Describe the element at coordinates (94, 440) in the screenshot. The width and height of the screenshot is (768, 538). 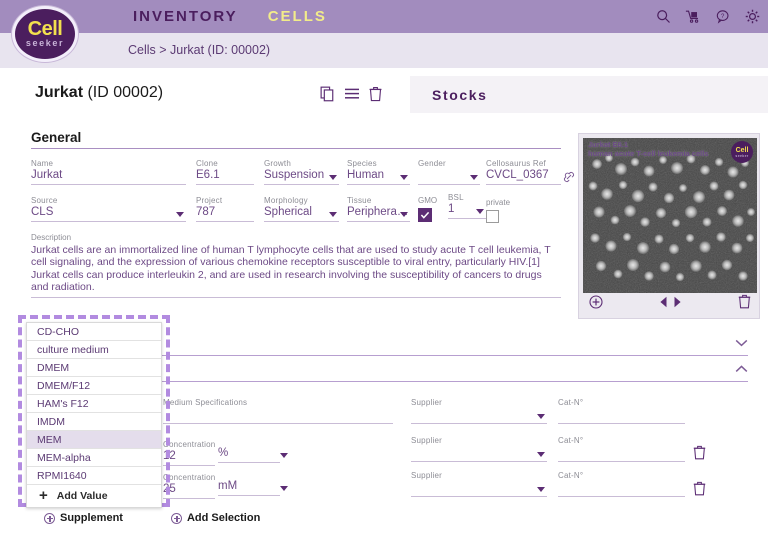
I see `dropdown-option-mem: MEM` at that location.